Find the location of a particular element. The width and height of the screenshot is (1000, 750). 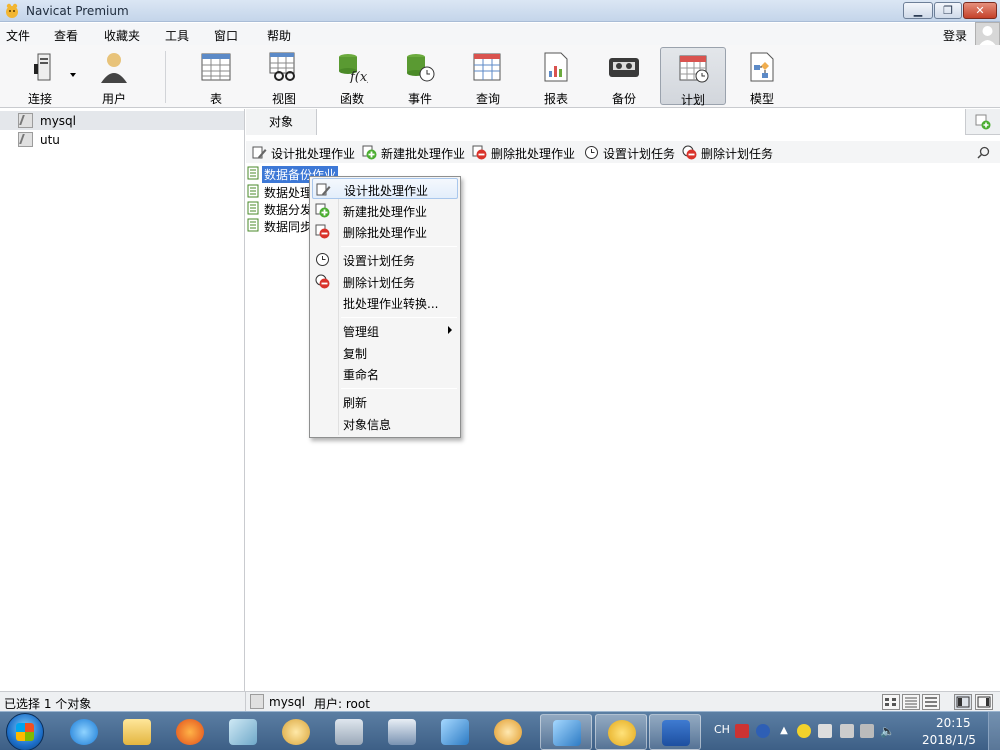

list-view-button is located at coordinates (911, 702).